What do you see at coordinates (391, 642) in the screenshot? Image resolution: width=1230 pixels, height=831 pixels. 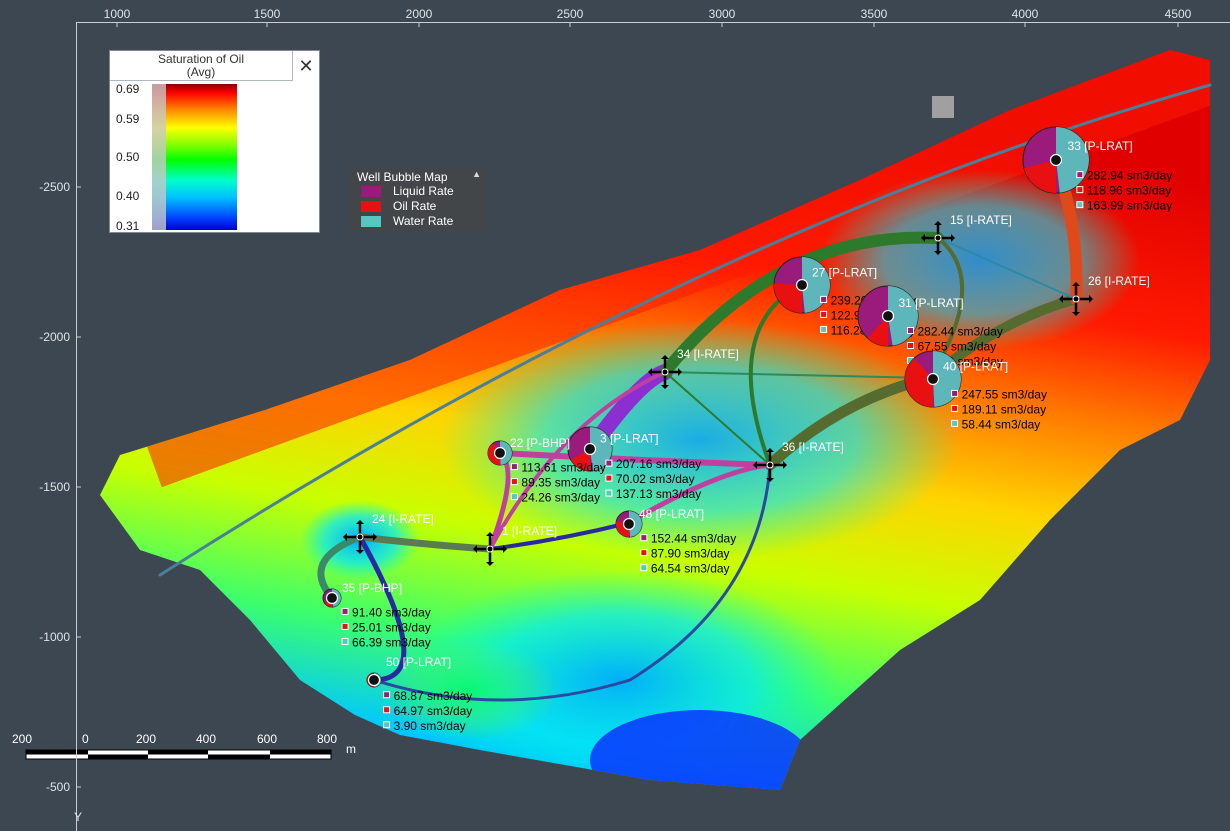 I see `rate-label: 66.39 sm3/day` at bounding box center [391, 642].